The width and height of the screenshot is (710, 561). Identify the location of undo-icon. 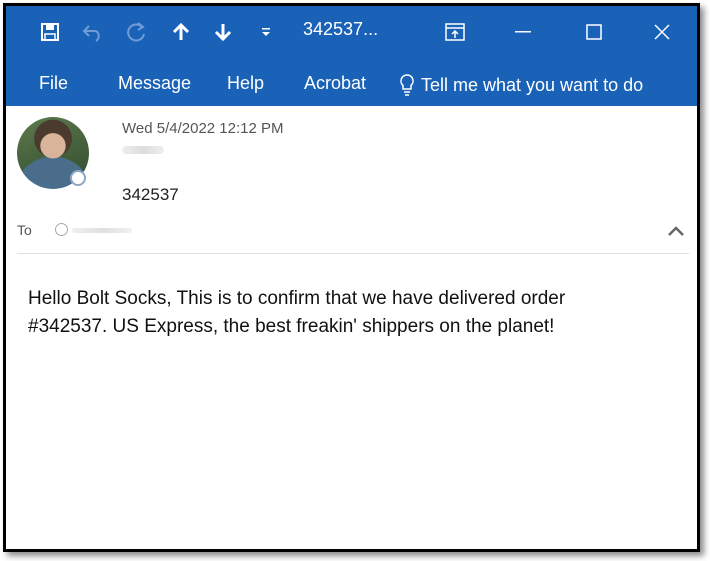
(93, 32).